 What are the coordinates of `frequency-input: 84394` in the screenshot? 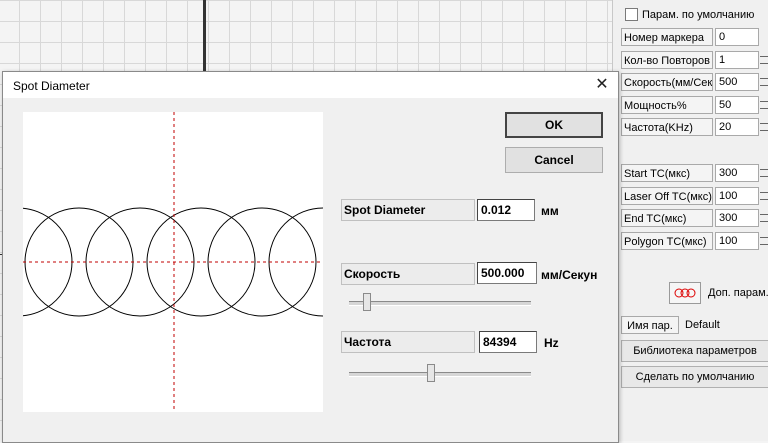 It's located at (508, 342).